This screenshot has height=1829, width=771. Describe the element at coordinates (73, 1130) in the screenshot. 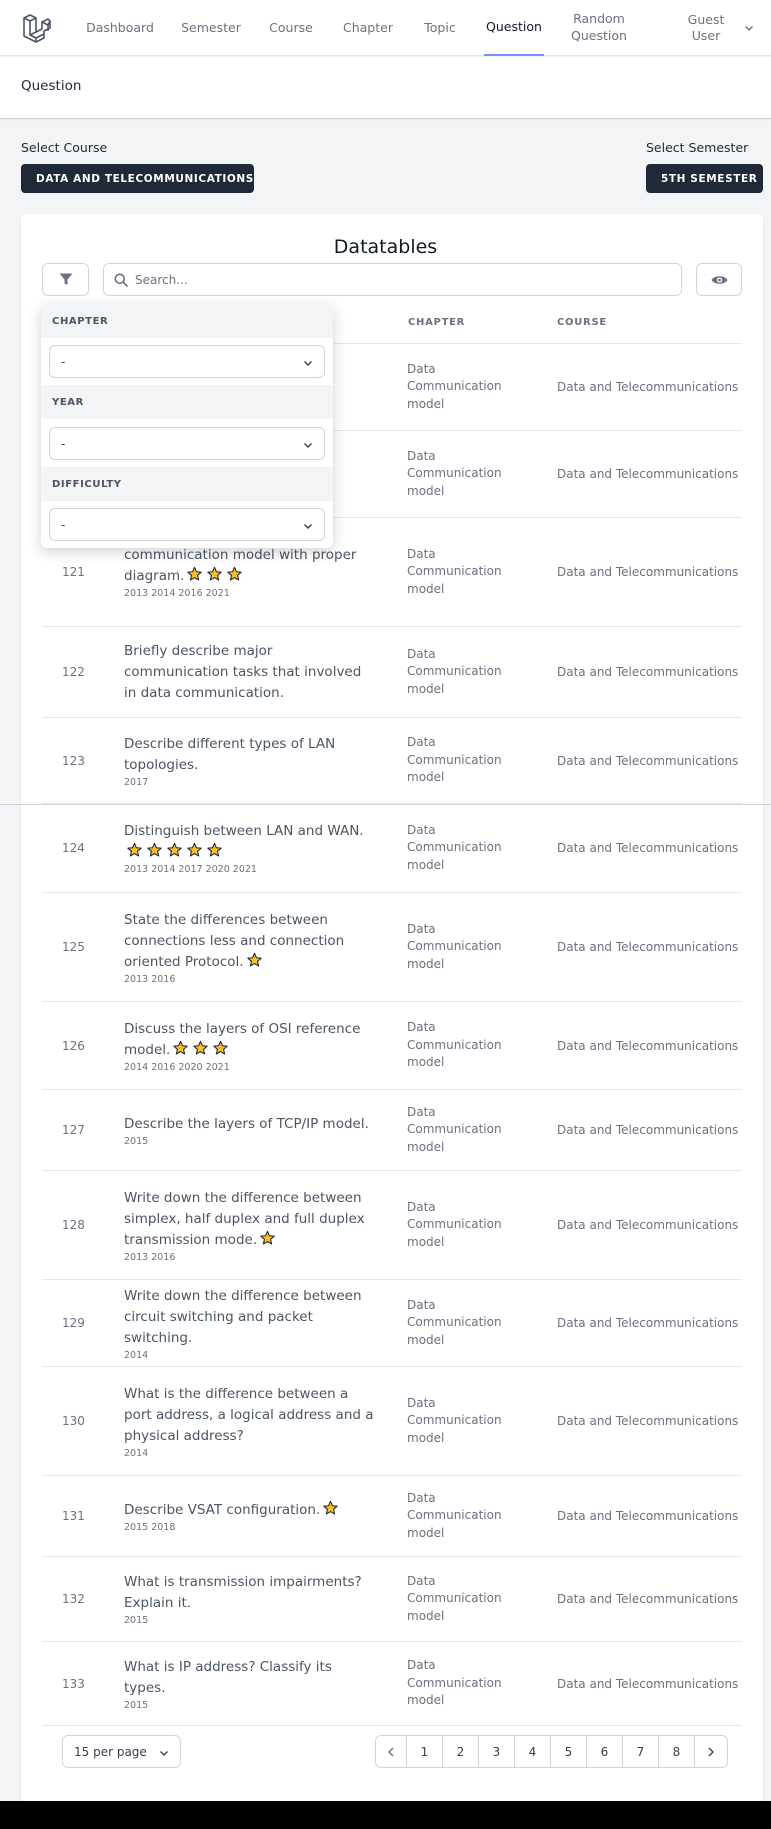

I see `question-id: 127` at that location.